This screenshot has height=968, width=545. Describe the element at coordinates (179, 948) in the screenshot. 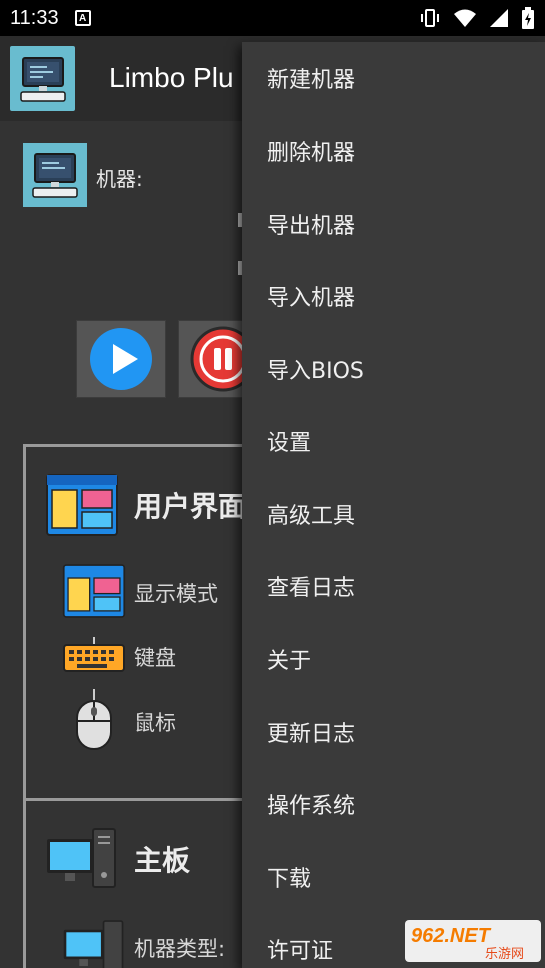

I see `machine-type-label: 机器类型:` at that location.